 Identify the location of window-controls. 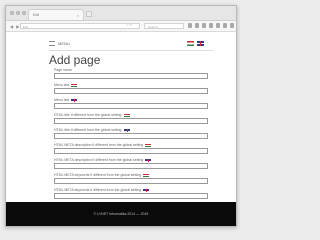
(18, 13).